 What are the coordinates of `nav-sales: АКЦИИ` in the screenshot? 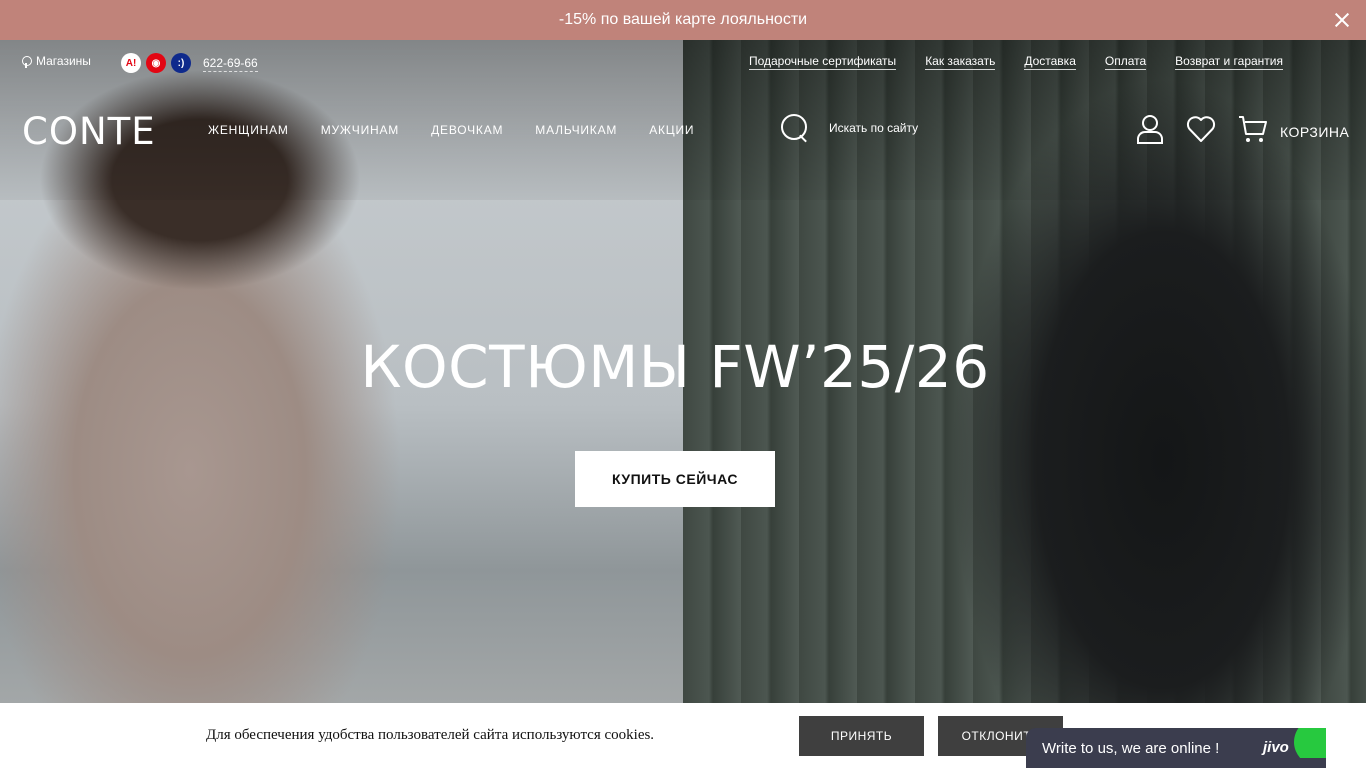 It's located at (671, 130).